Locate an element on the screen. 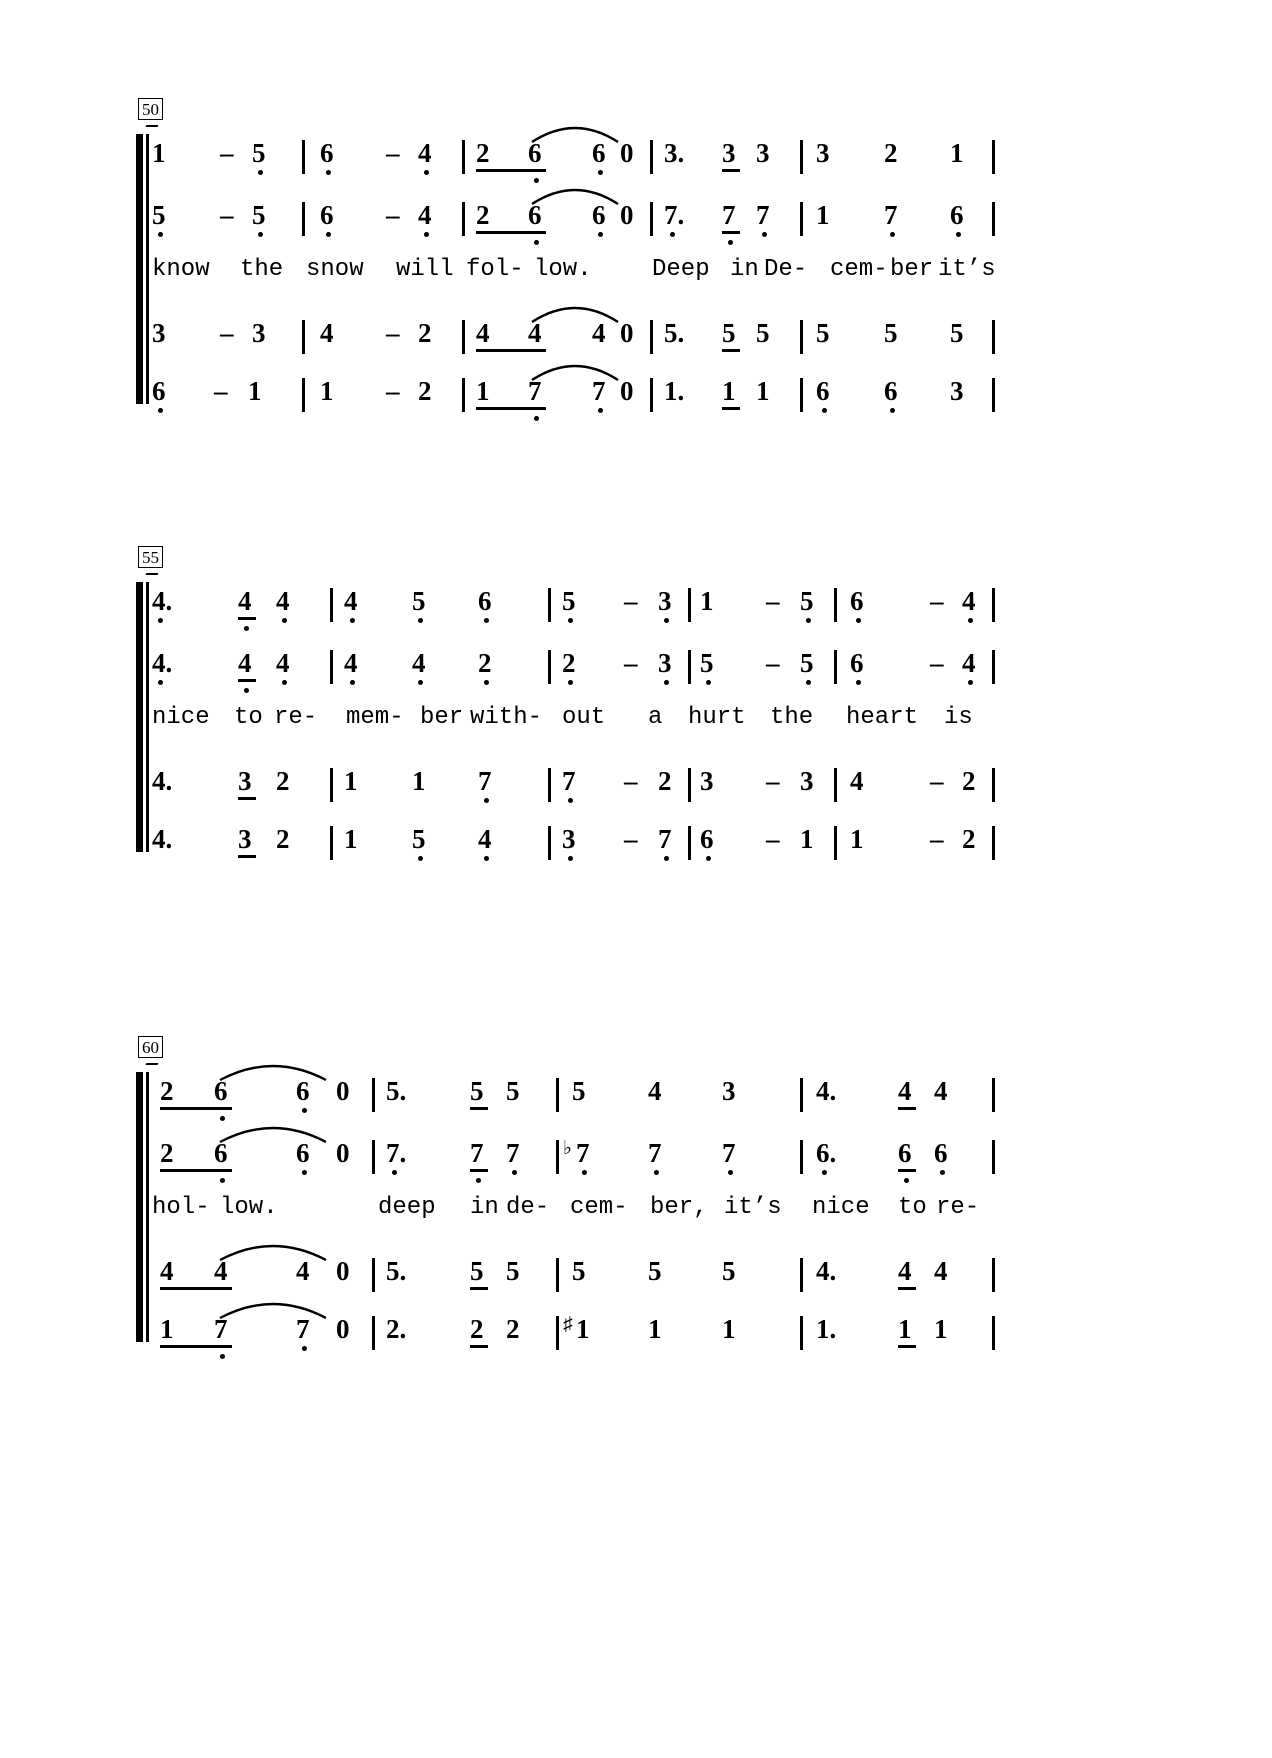  lyric-syllable: cem- is located at coordinates (859, 269).